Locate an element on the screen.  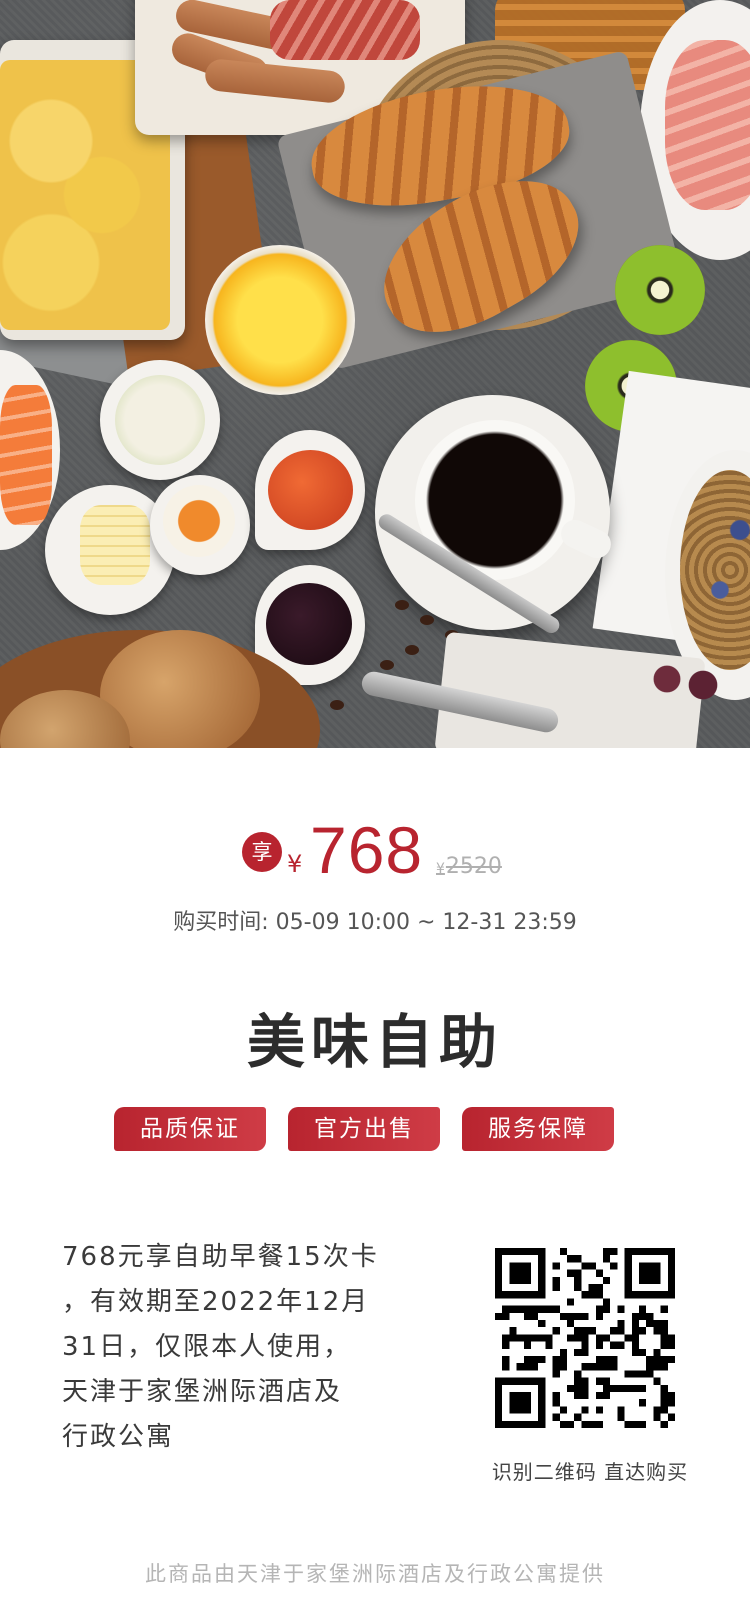
qr-caption: 识别二维码 直达购买 is located at coordinates (590, 1472).